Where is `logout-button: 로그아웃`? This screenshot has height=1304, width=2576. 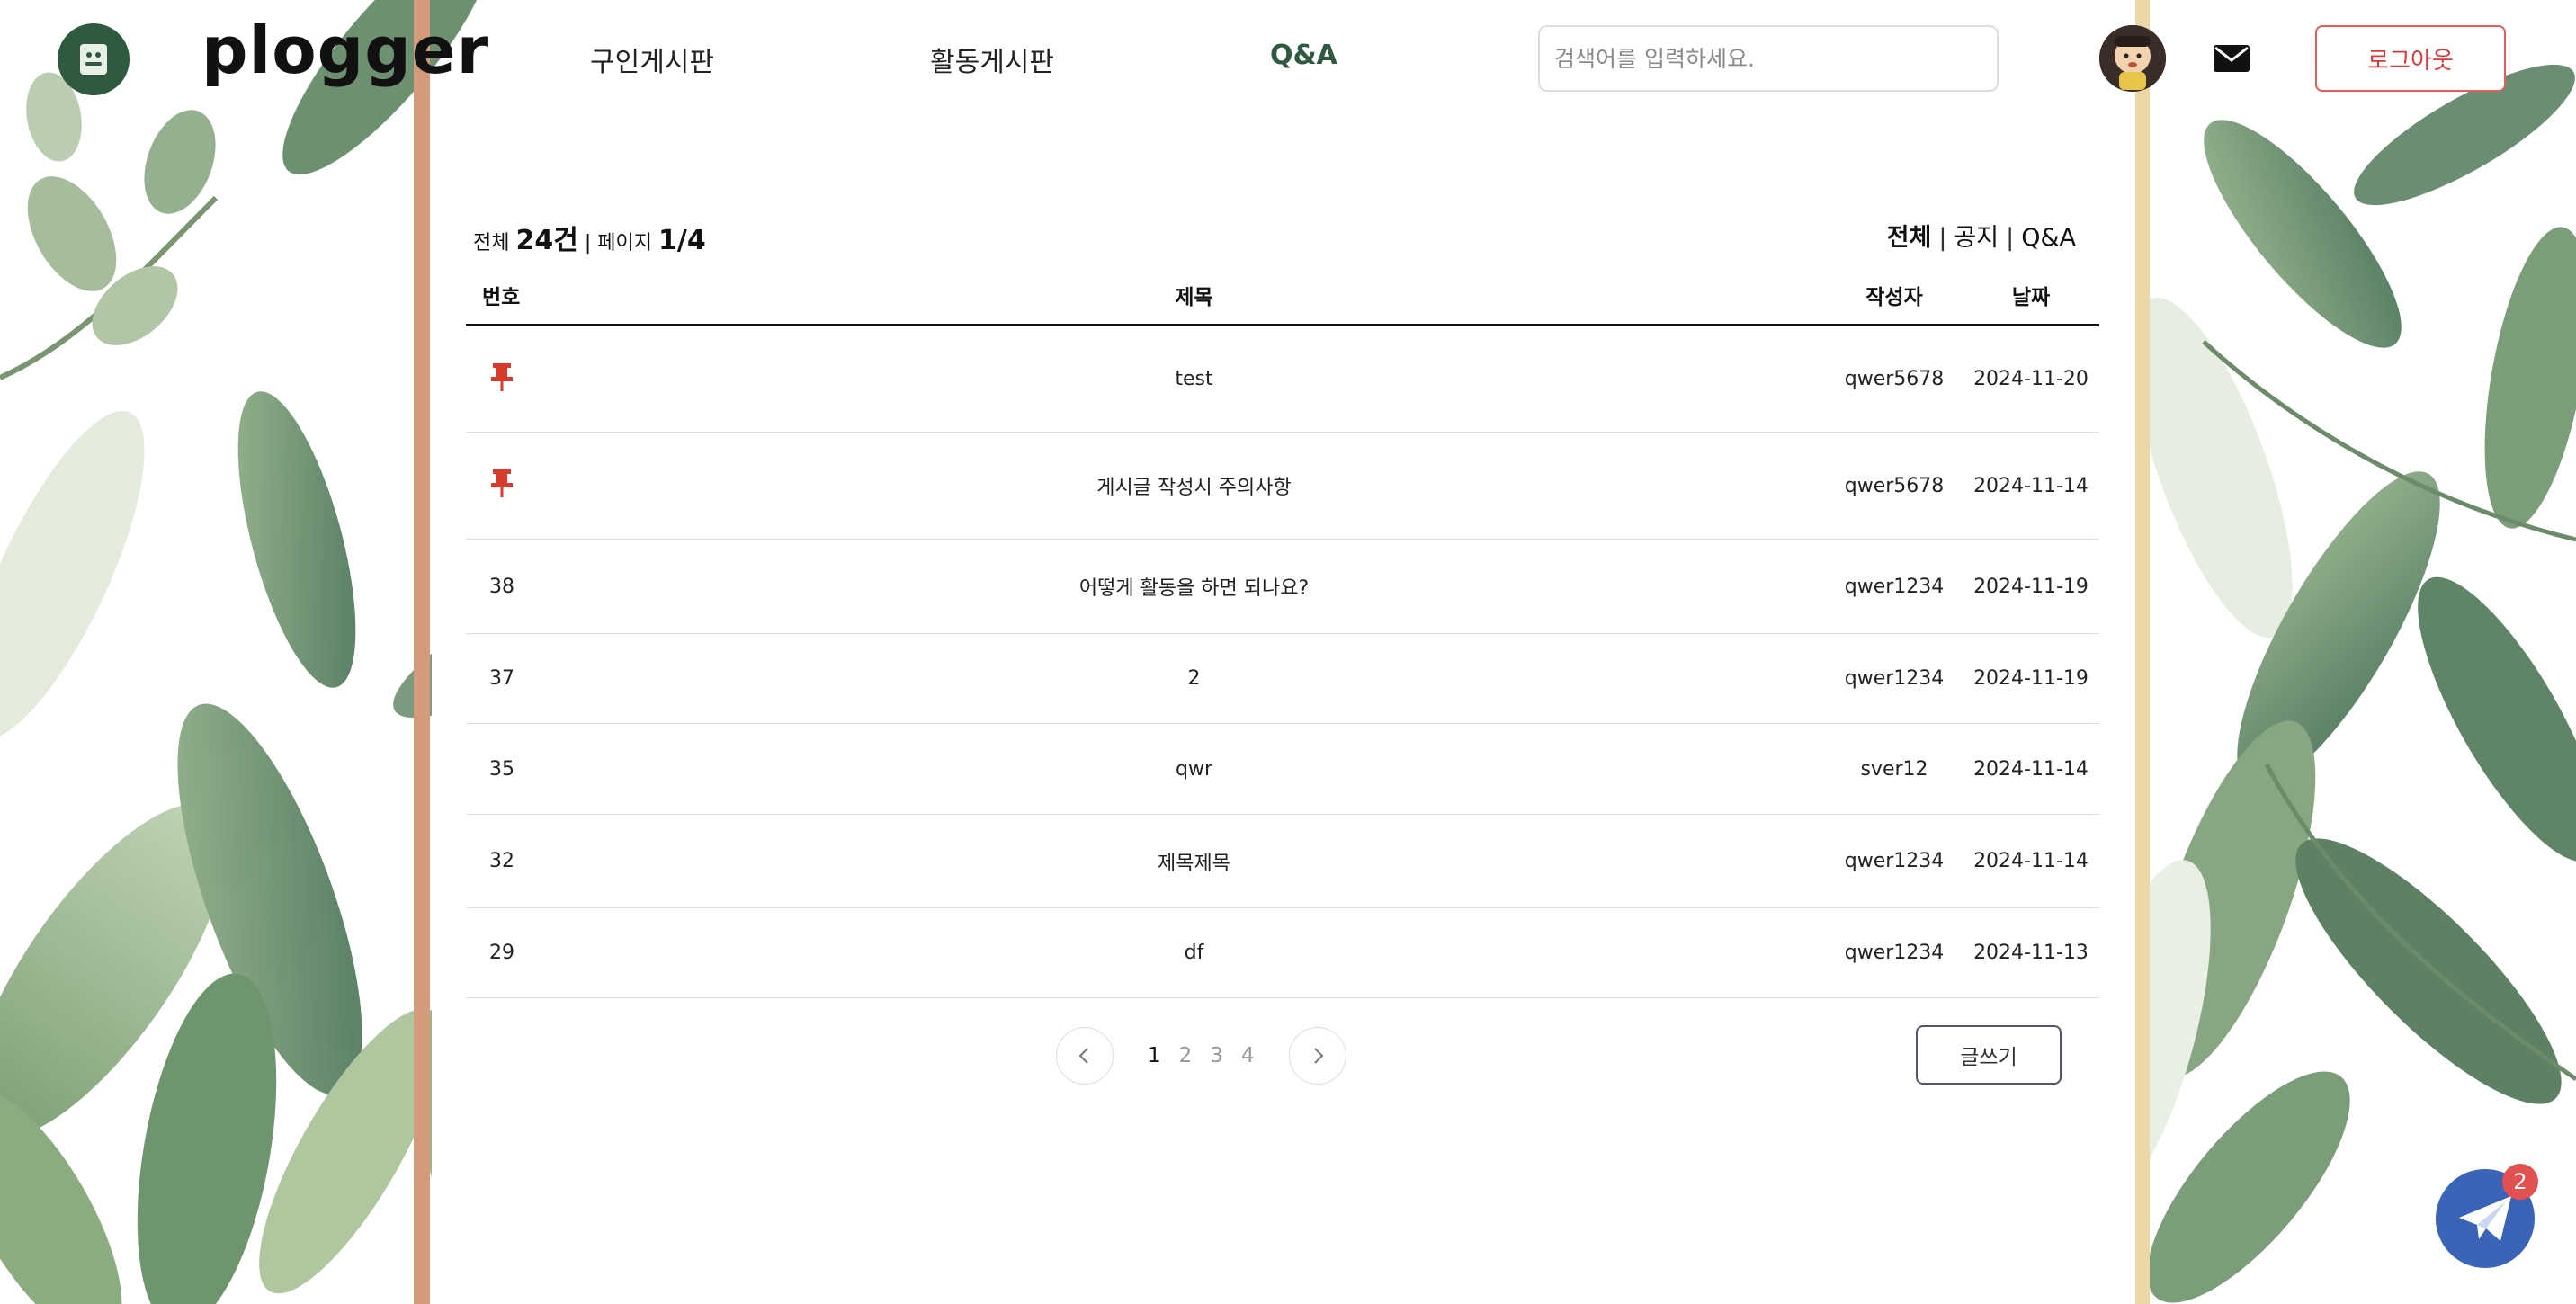 logout-button: 로그아웃 is located at coordinates (2410, 58).